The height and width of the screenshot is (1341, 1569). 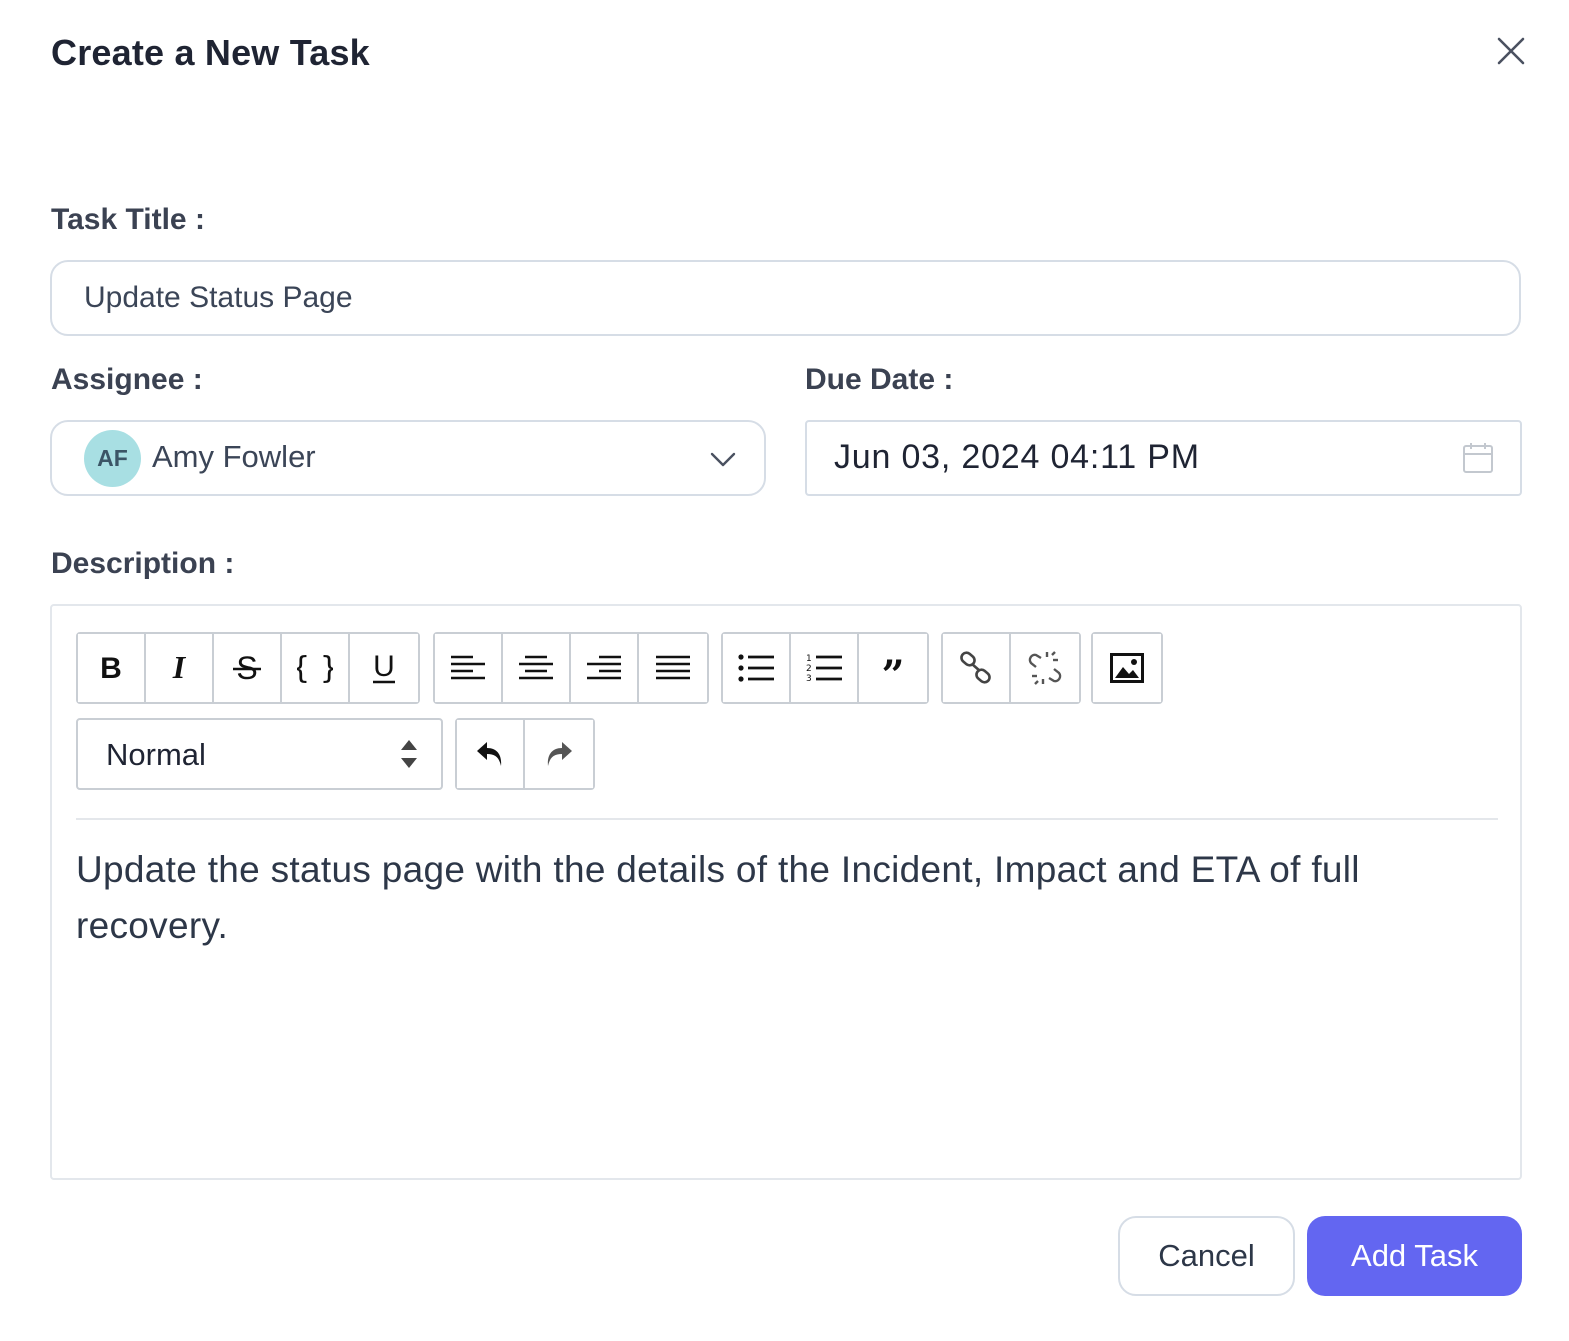 I want to click on ordered-list-button: 123, so click(x=825, y=668).